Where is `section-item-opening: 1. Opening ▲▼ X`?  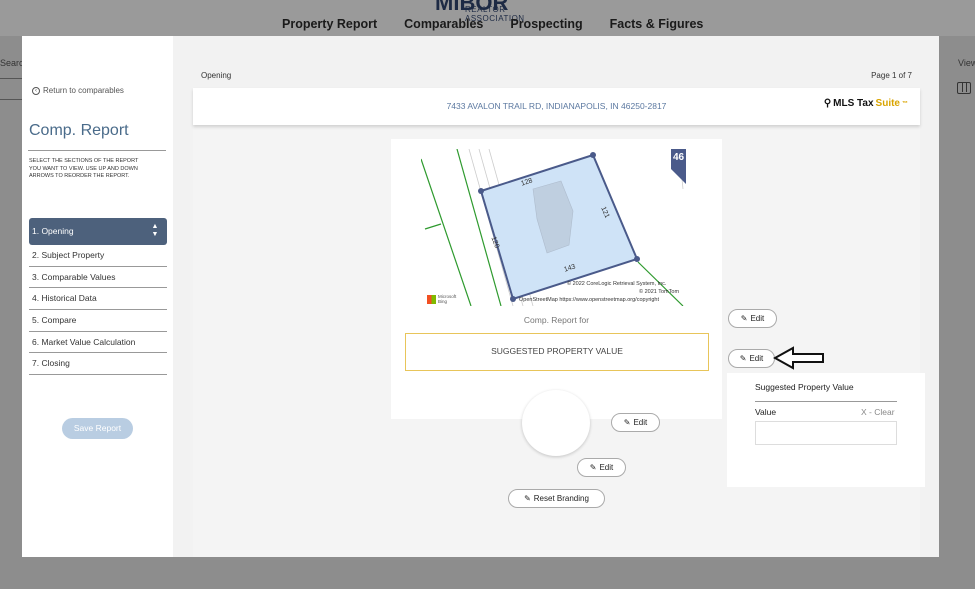
section-item-opening: 1. Opening ▲▼ X is located at coordinates (105, 231).